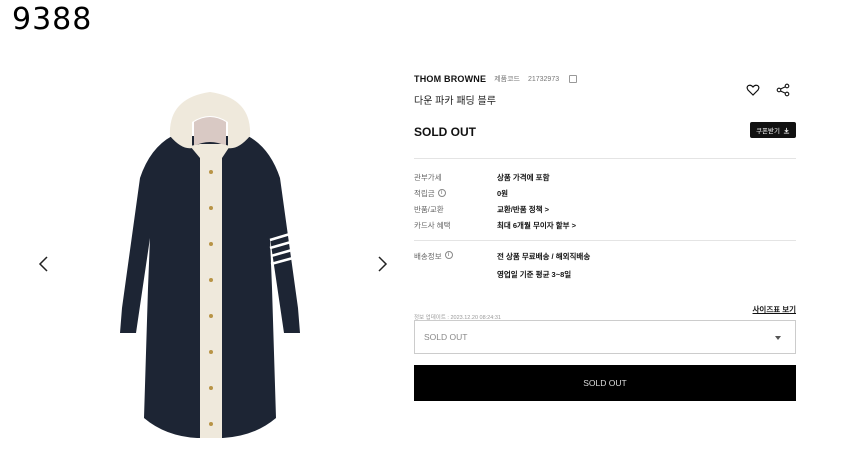 The width and height of the screenshot is (860, 452). Describe the element at coordinates (774, 309) in the screenshot. I see `size-guide-link: 사이즈표 보기` at that location.